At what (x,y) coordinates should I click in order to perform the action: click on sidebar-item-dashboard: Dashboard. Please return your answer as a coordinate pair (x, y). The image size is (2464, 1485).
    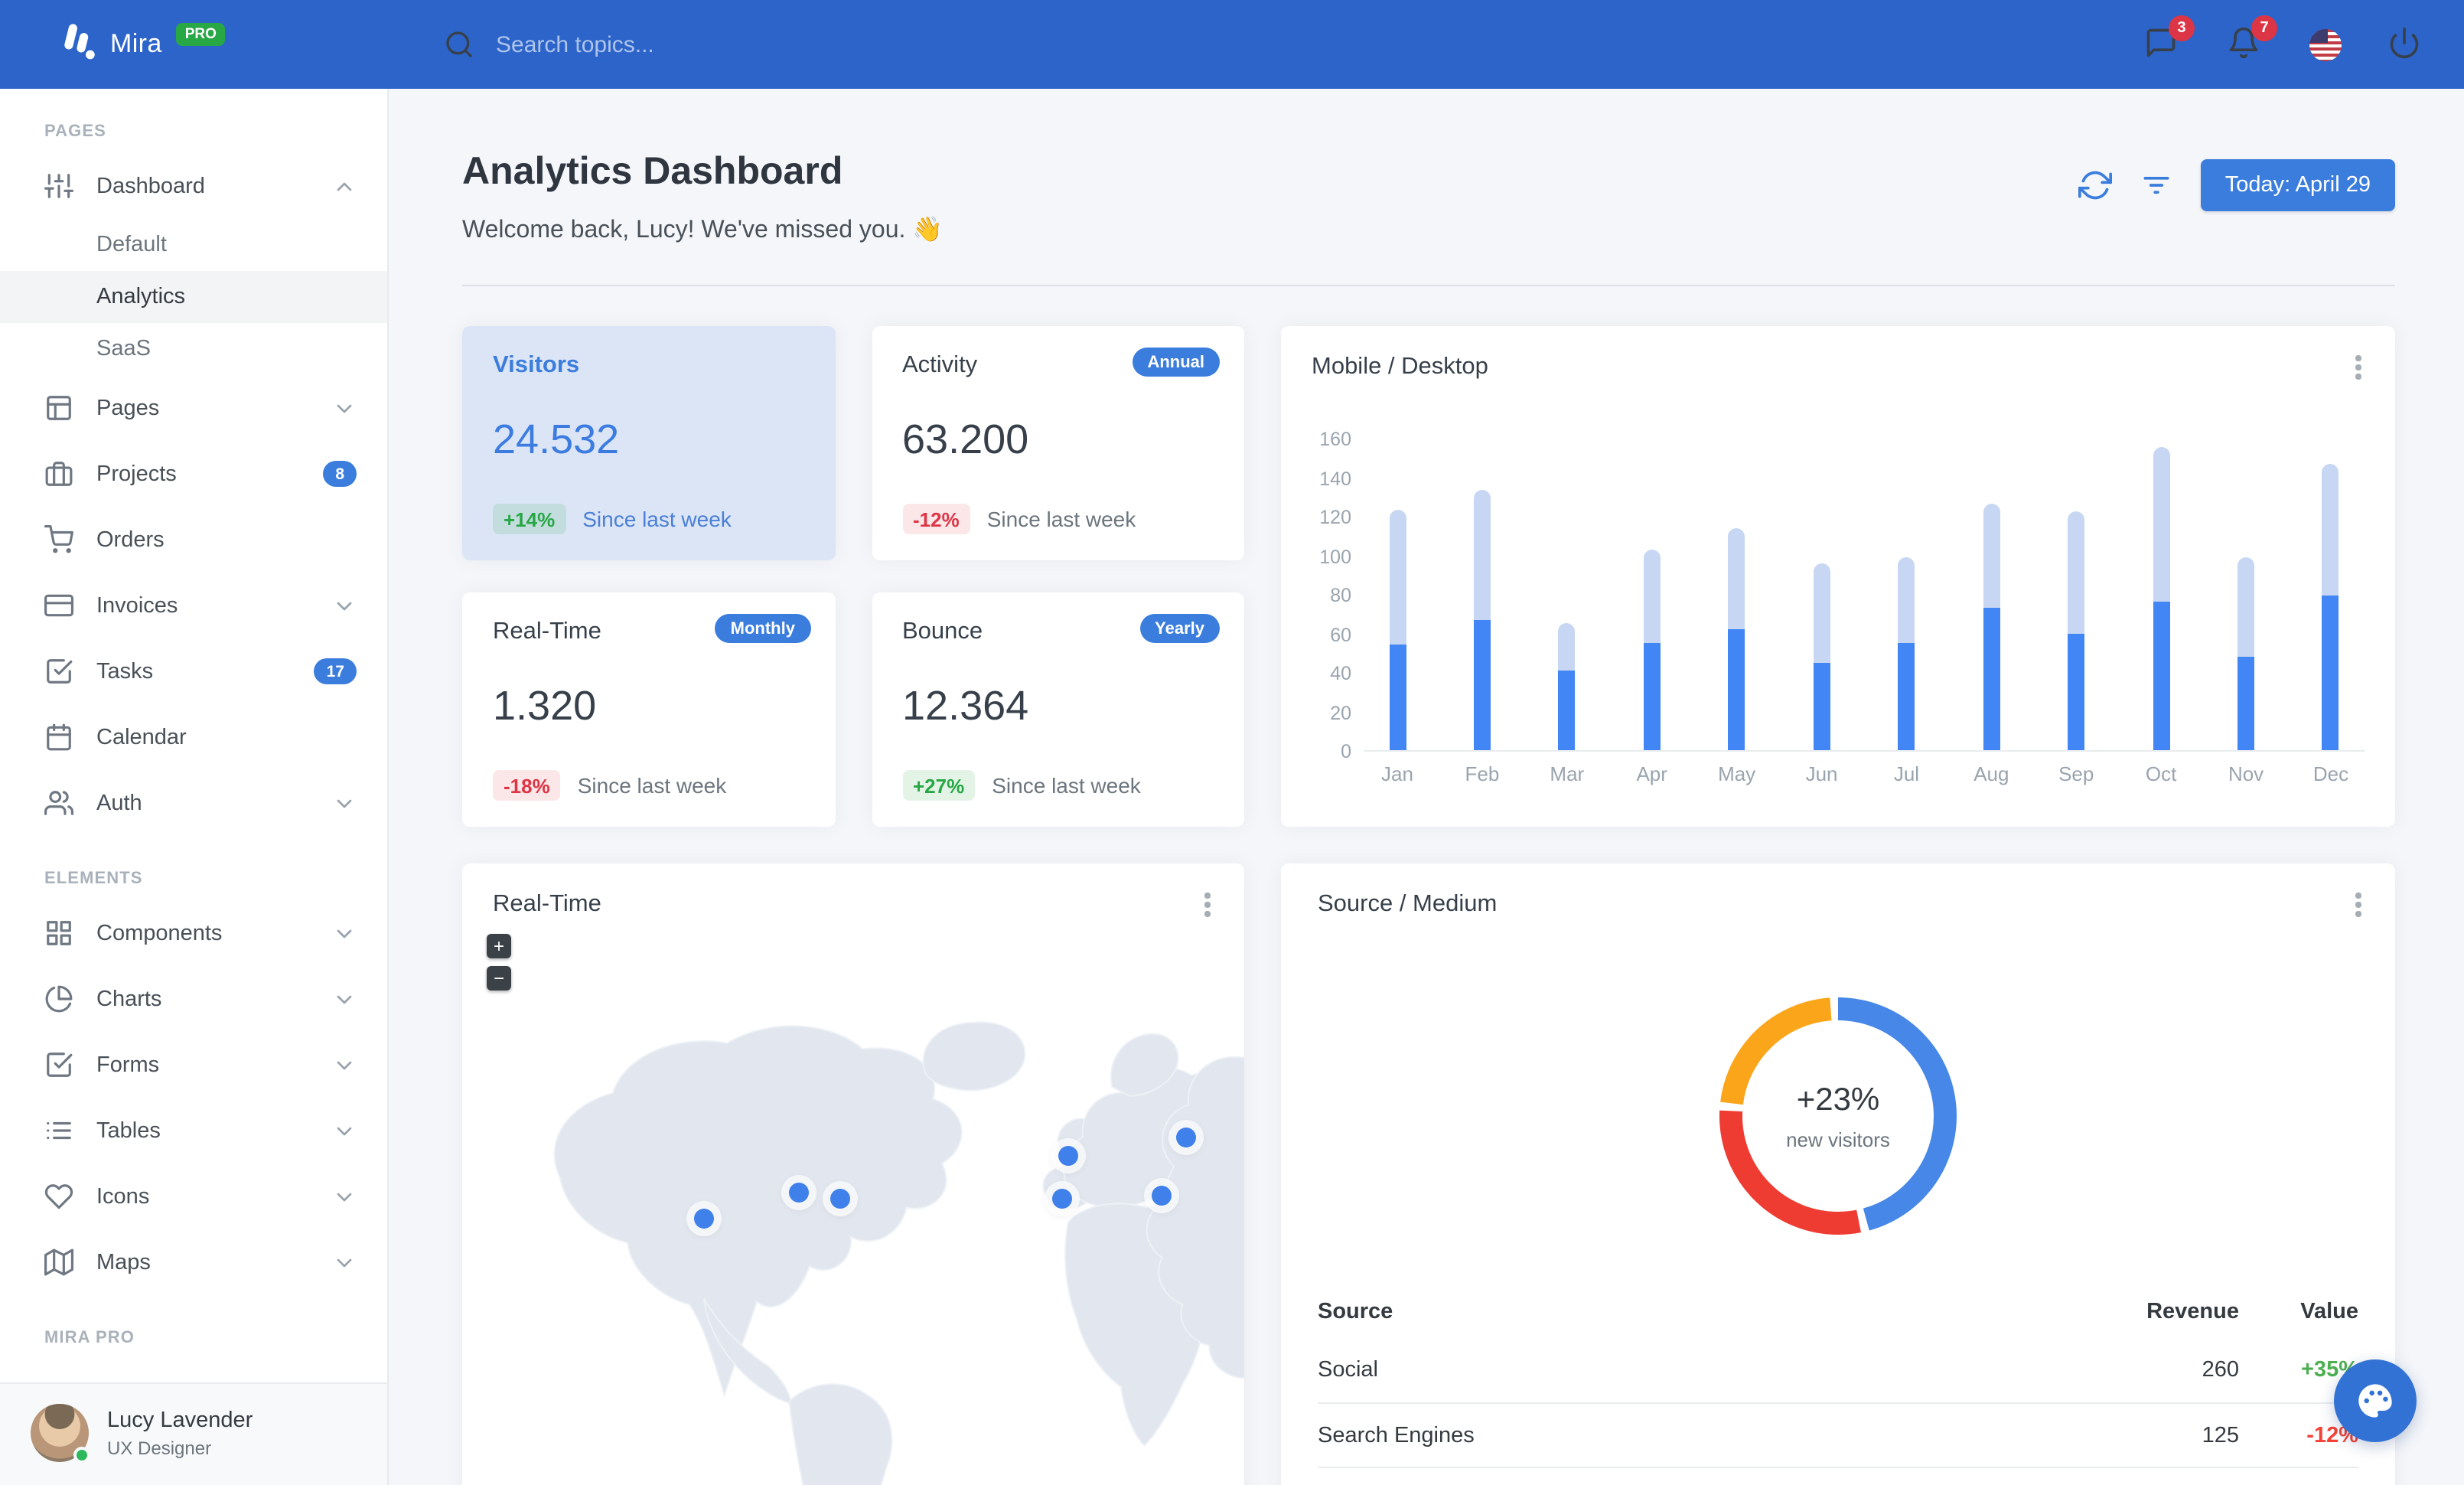
    Looking at the image, I should click on (193, 186).